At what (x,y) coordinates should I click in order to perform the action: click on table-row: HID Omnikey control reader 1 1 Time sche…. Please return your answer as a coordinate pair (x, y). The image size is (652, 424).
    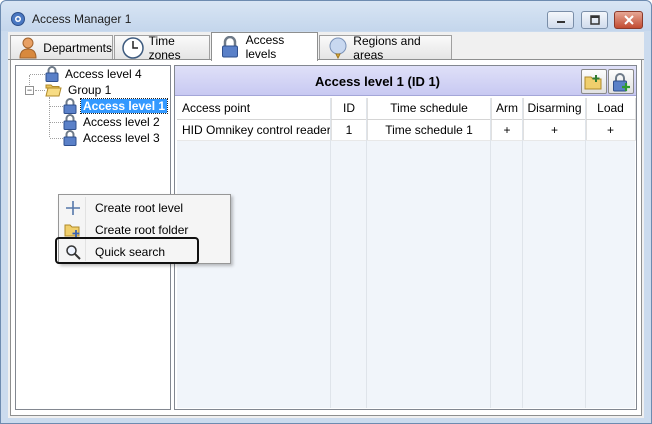
    Looking at the image, I should click on (406, 130).